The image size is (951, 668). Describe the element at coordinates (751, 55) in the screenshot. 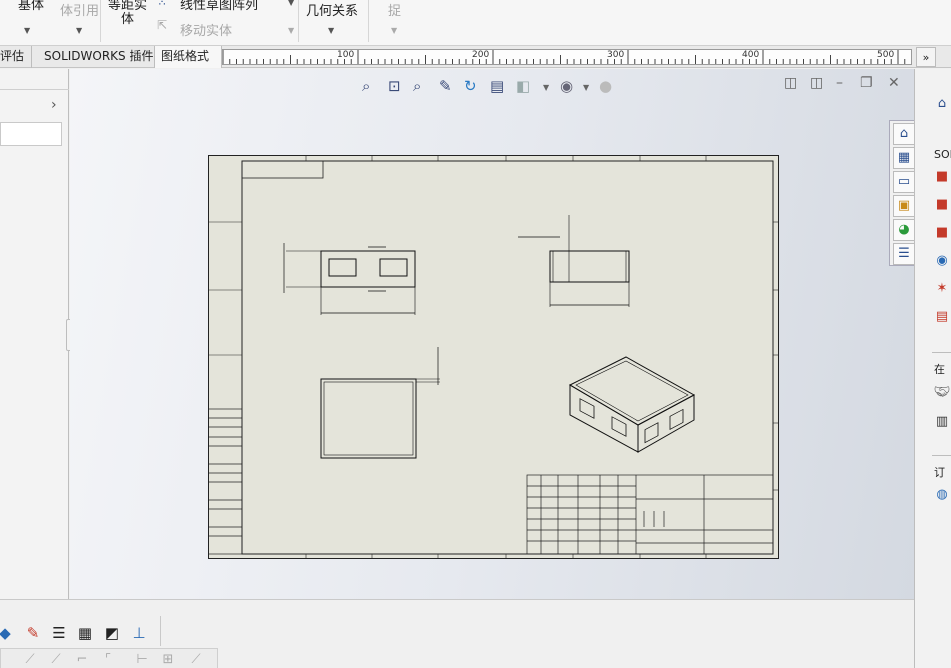

I see `ruler-label: 400` at that location.